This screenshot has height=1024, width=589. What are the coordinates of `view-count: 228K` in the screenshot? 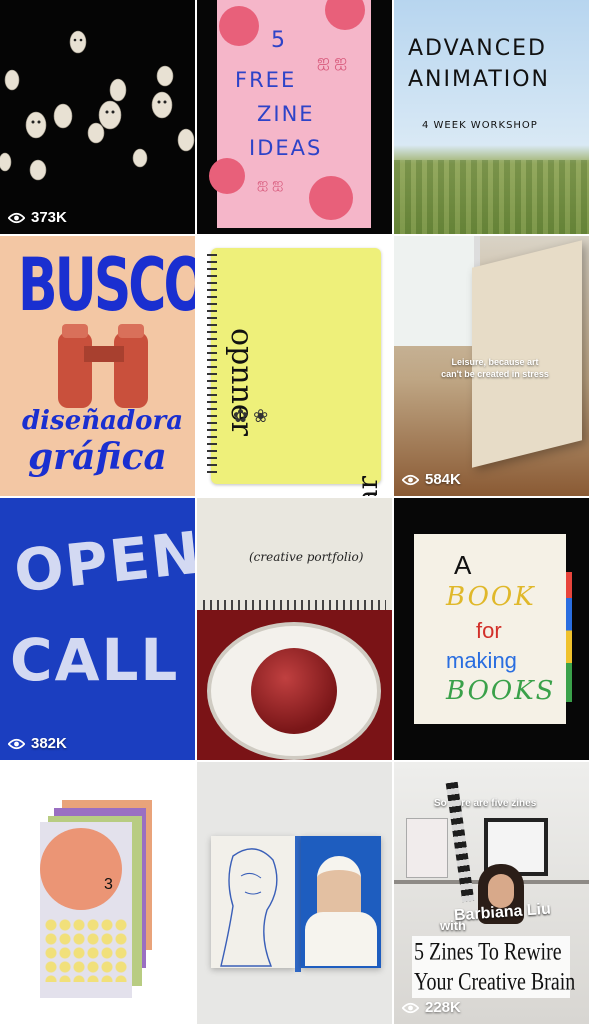 It's located at (431, 1007).